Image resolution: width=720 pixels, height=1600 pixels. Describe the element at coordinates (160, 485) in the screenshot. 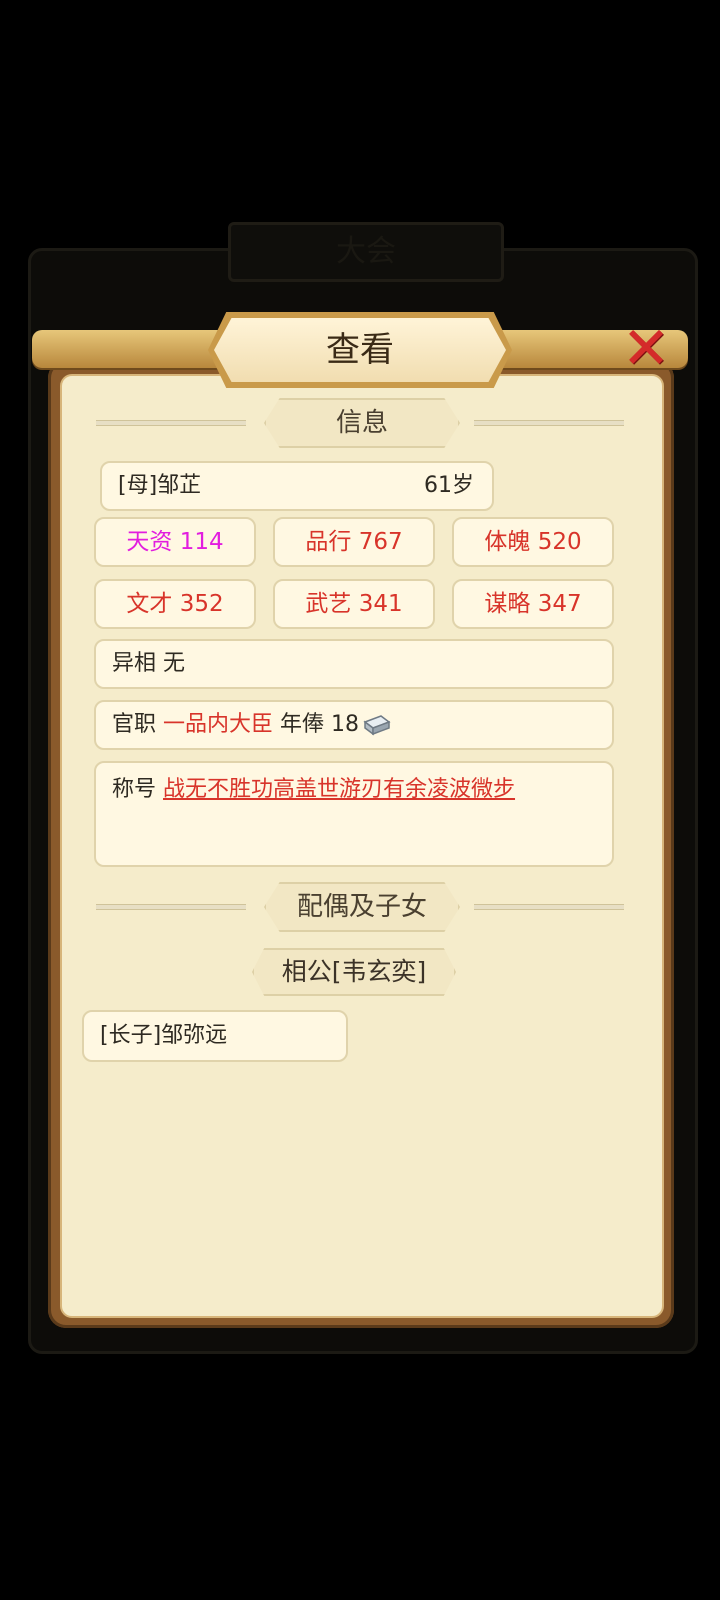

I see `person-name: [母]邹芷` at that location.